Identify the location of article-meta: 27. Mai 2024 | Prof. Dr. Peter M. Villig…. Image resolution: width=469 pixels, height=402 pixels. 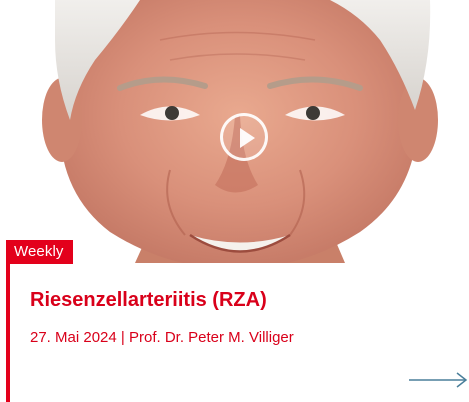
(162, 338).